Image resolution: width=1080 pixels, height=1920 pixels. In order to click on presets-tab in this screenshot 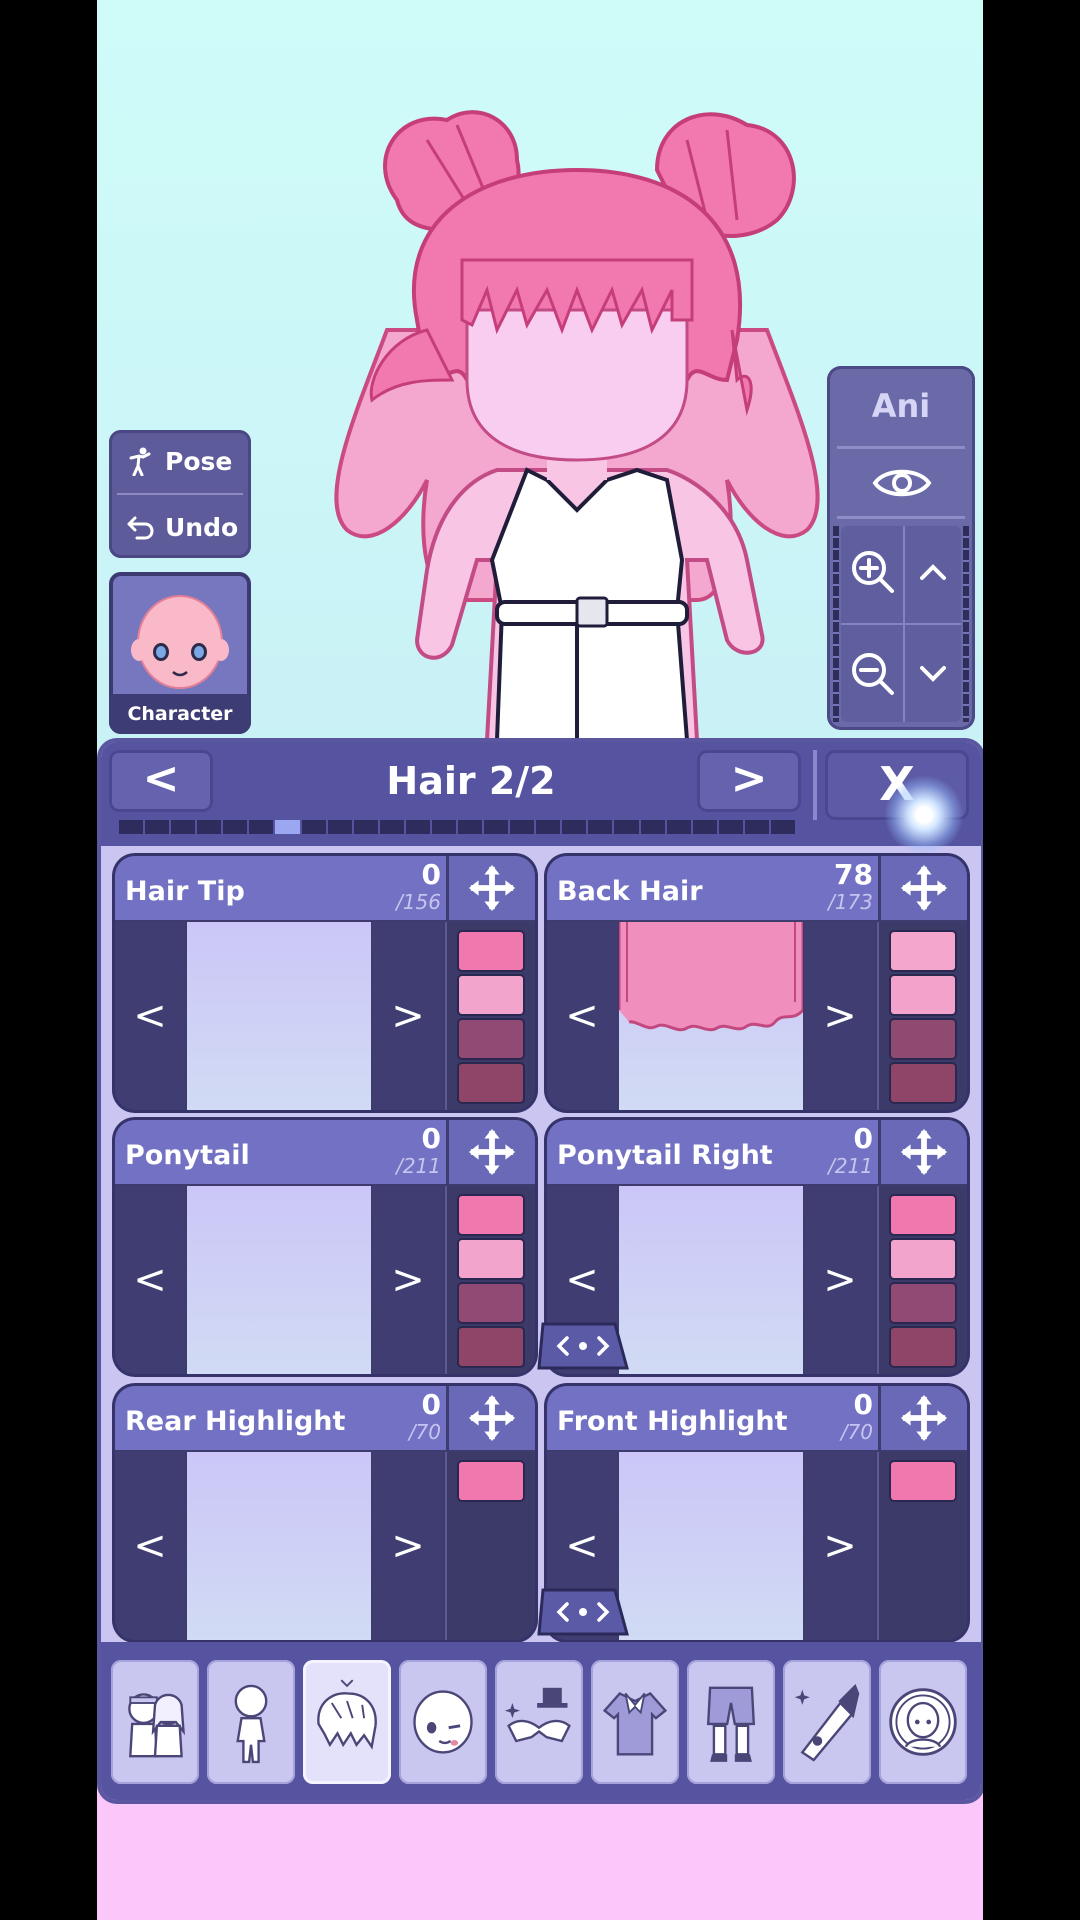, I will do `click(155, 1722)`.